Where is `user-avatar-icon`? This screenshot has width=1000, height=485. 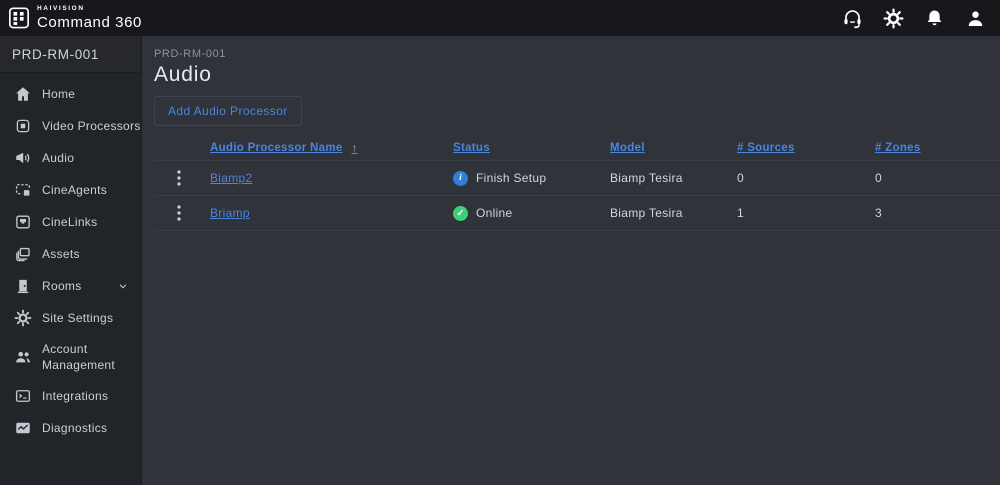 user-avatar-icon is located at coordinates (975, 18).